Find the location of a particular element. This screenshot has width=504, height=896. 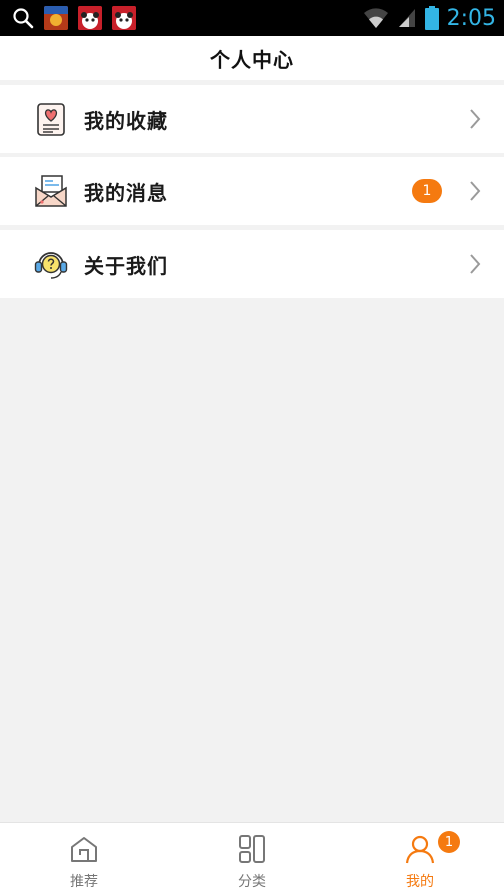

tab-recommend: 推荐 is located at coordinates (84, 859).